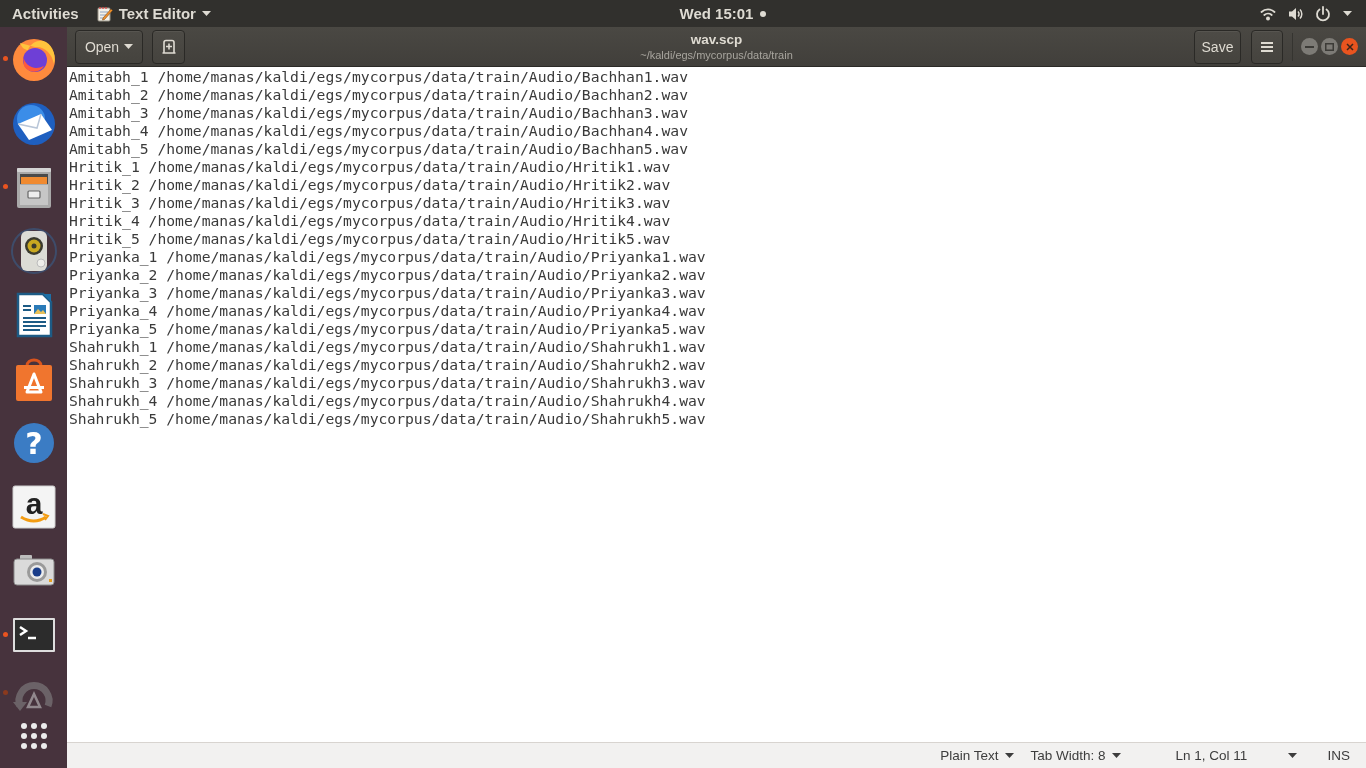  Describe the element at coordinates (370, 221) in the screenshot. I see `text-line: Hritik_4 /home/manas/kaldi/egs/mycorpus/data/train/Audio/Hritik4.wav` at that location.